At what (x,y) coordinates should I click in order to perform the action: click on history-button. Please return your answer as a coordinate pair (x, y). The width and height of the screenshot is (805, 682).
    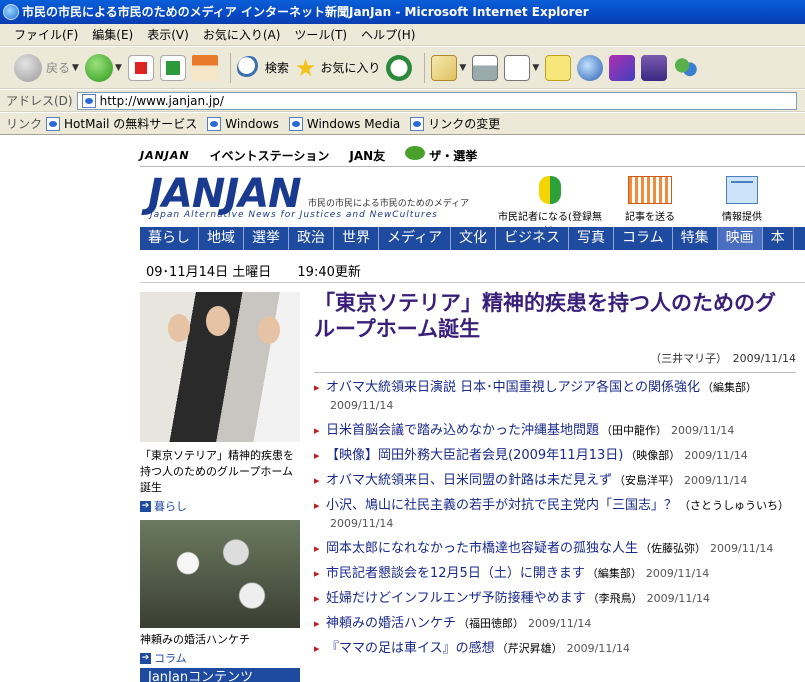
    Looking at the image, I should click on (399, 68).